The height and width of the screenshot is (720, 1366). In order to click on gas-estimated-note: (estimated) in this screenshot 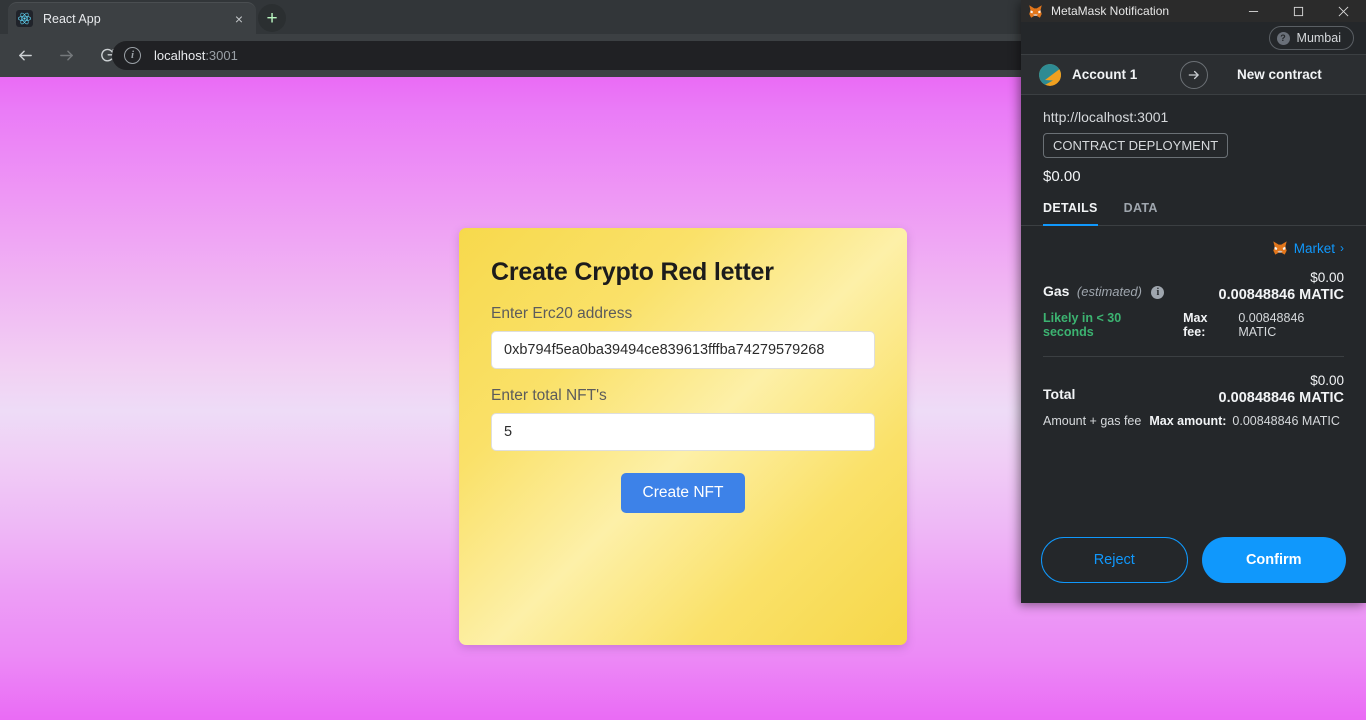, I will do `click(1109, 291)`.